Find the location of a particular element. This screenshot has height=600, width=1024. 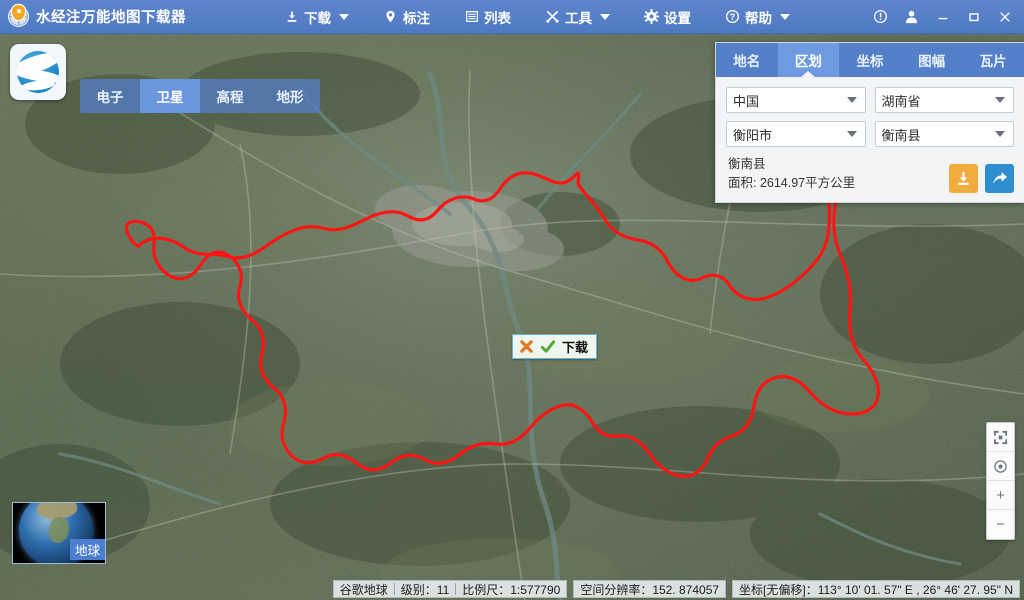

menu-download: 下载 is located at coordinates (316, 17).